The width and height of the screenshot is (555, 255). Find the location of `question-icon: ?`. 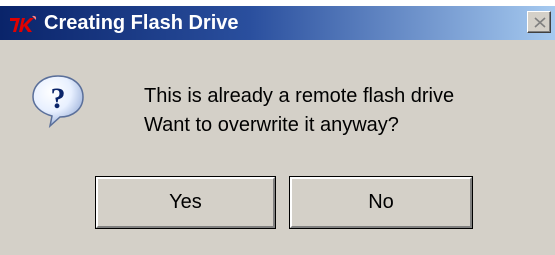

question-icon: ? is located at coordinates (58, 100).